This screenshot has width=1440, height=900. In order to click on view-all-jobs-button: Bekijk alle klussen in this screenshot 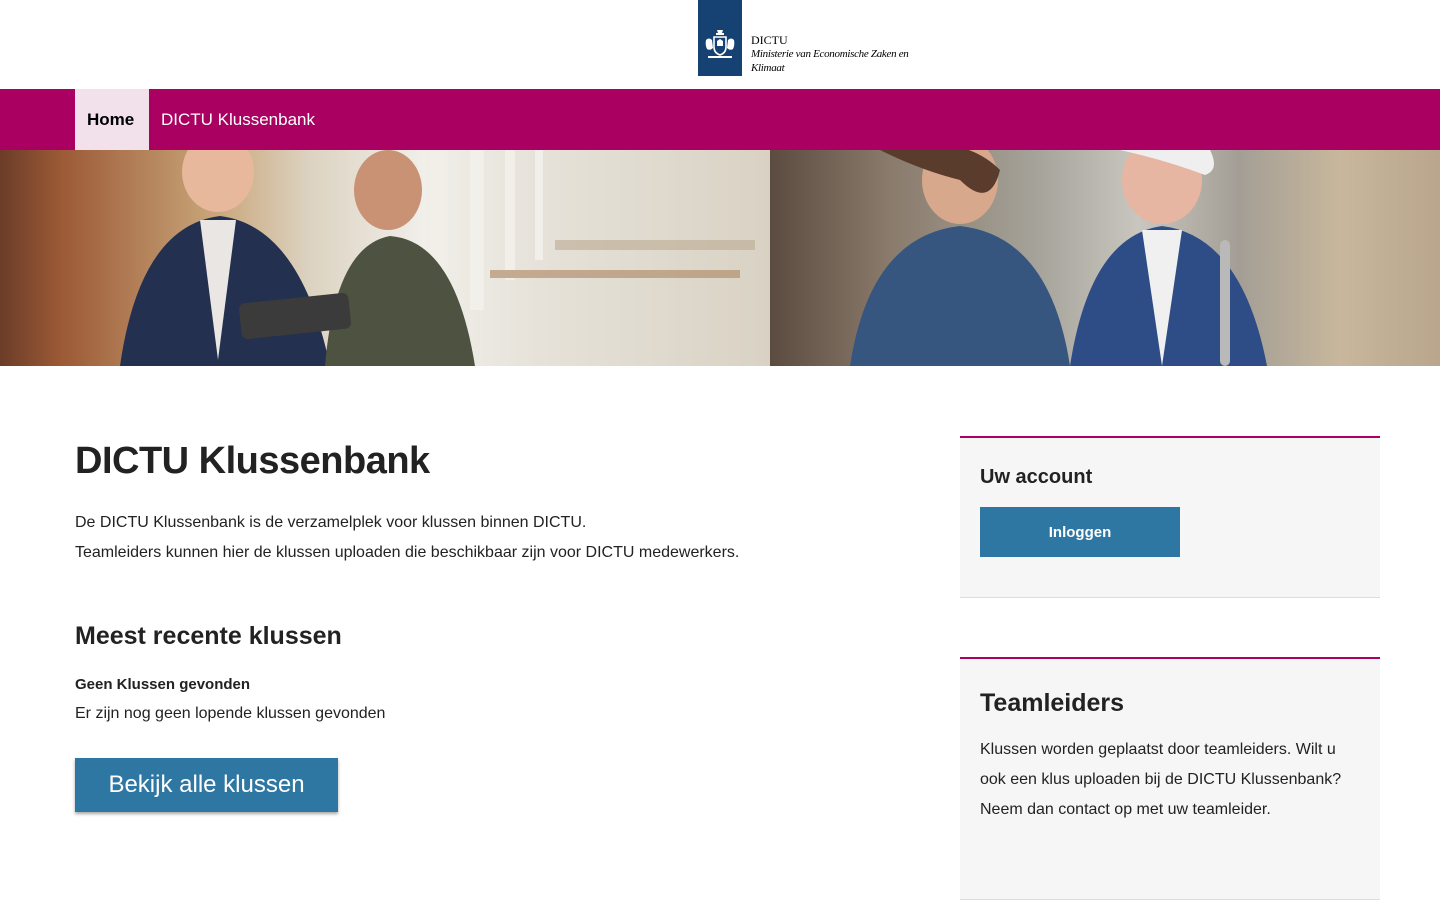, I will do `click(206, 785)`.